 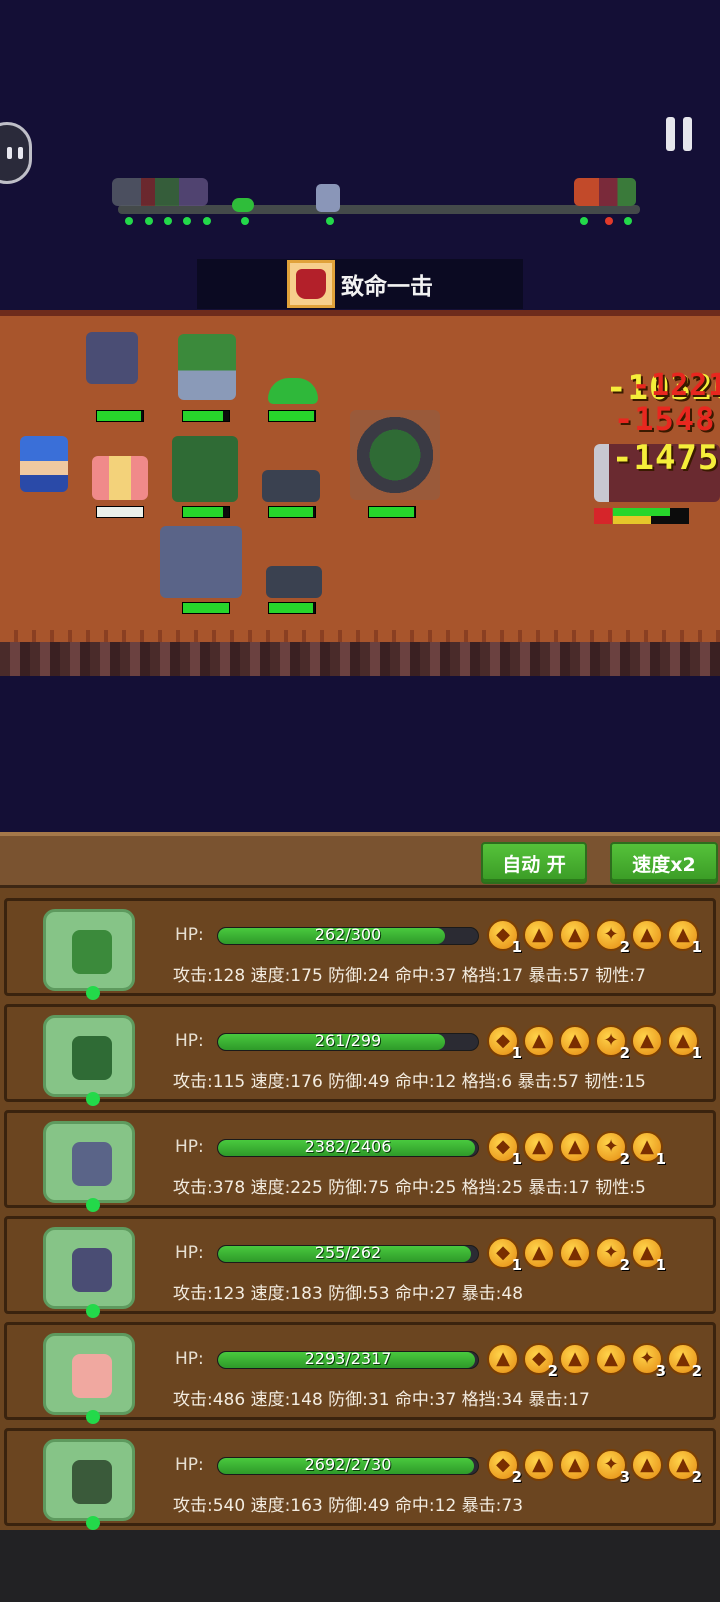 I want to click on unit-mini, so click(x=328, y=198).